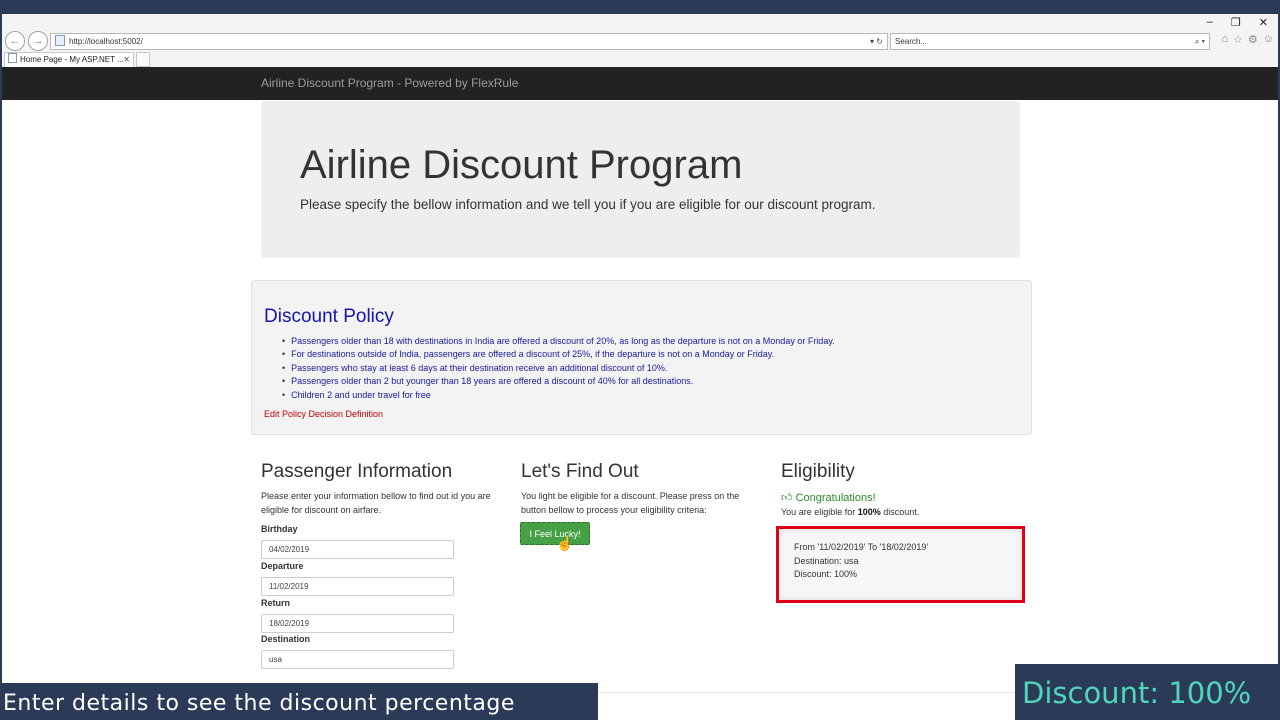 The height and width of the screenshot is (720, 1280). What do you see at coordinates (38, 41) in the screenshot?
I see `forward-arrow-icon: →` at bounding box center [38, 41].